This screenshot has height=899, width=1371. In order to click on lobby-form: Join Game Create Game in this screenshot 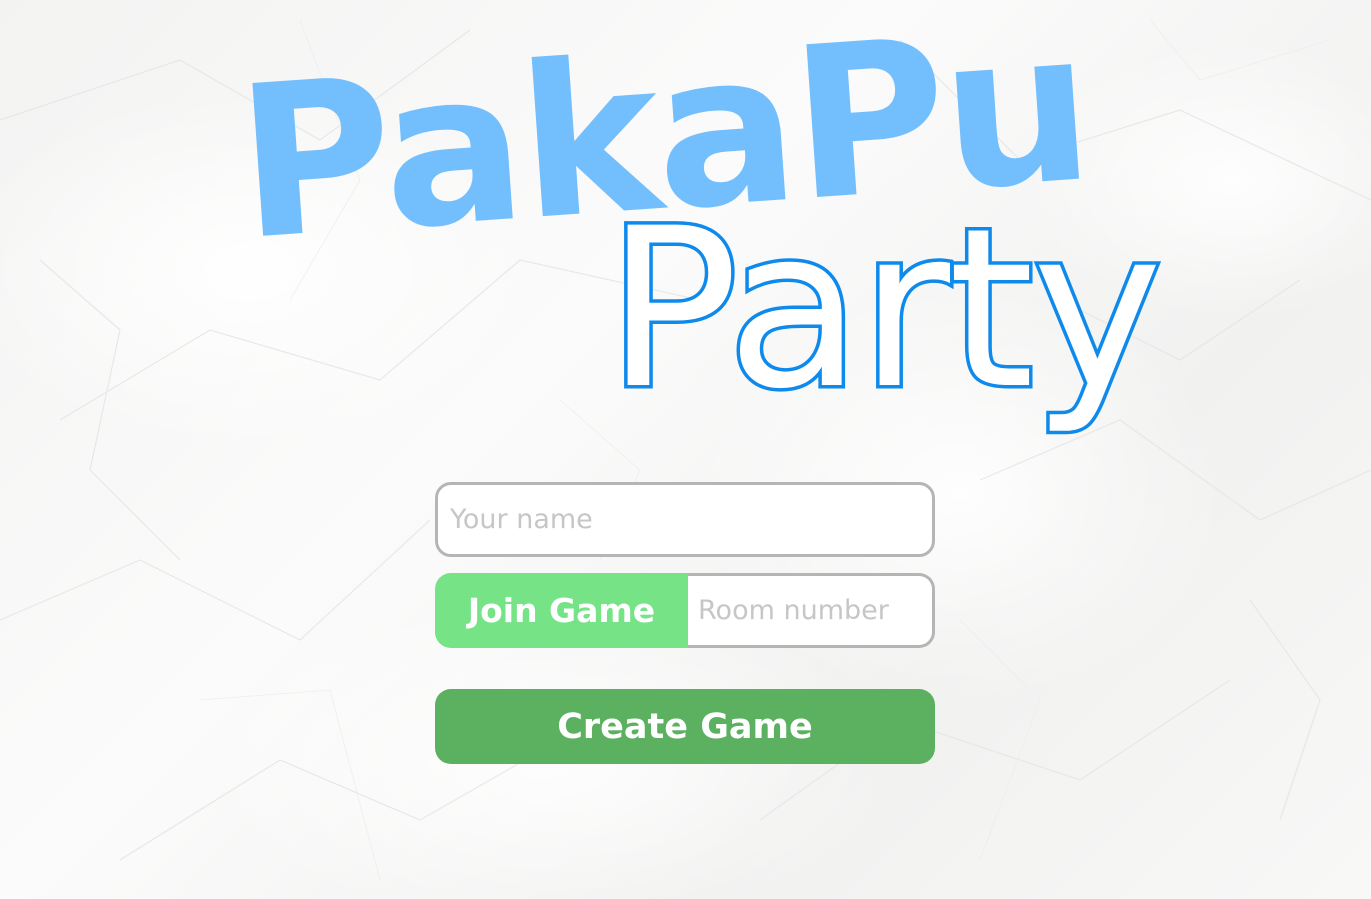, I will do `click(685, 623)`.